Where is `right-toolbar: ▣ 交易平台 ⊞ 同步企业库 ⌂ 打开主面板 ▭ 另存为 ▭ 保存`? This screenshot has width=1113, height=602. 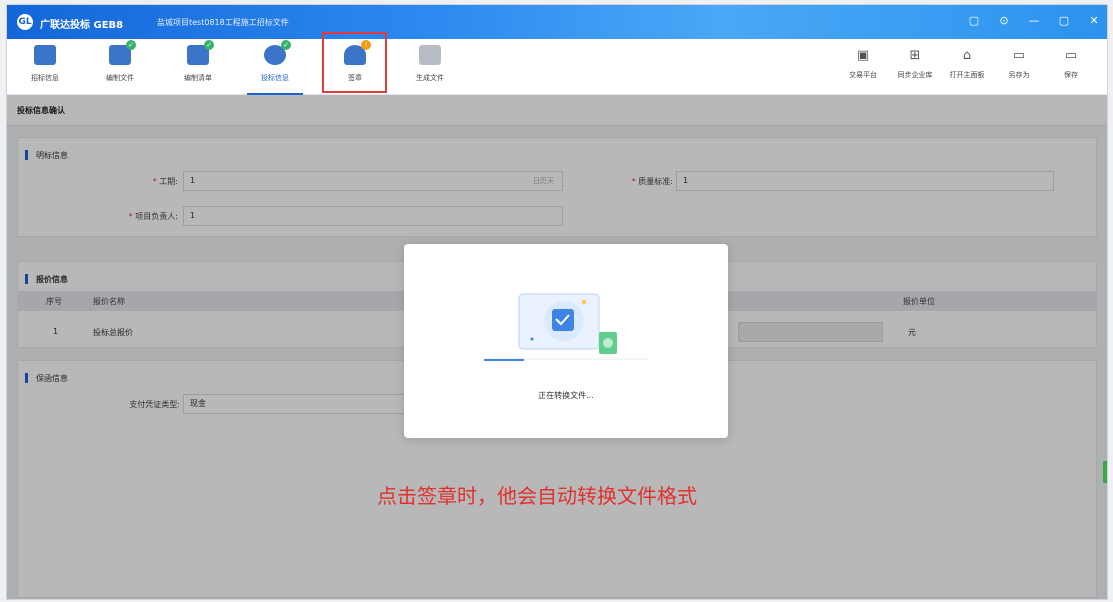 right-toolbar: ▣ 交易平台 ⊞ 同步企业库 ⌂ 打开主面板 ▭ 另存为 ▭ 保存 is located at coordinates (972, 67).